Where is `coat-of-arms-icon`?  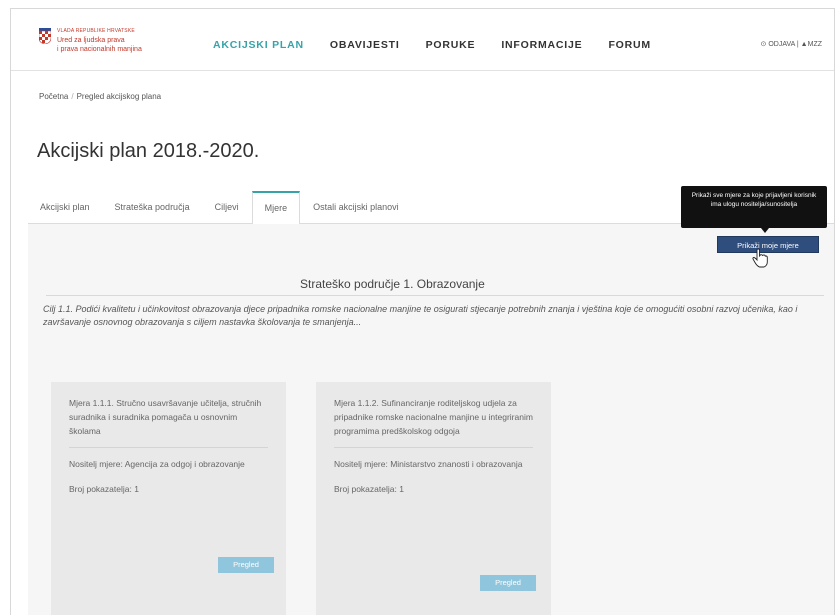
coat-of-arms-icon is located at coordinates (45, 36).